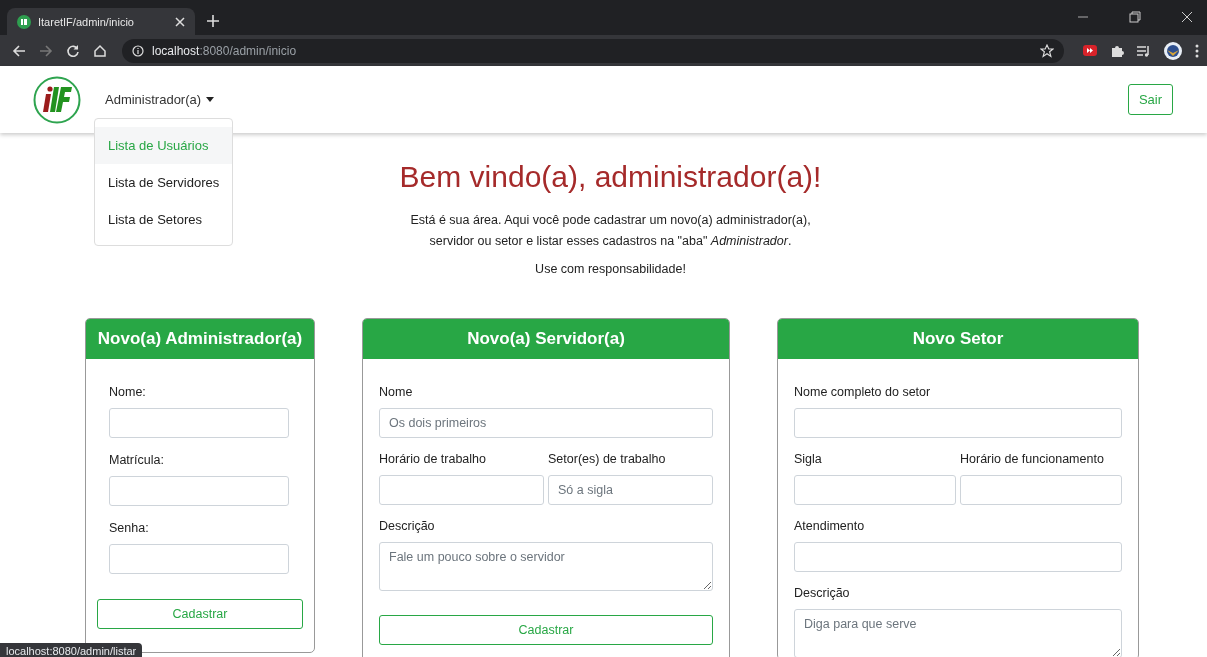  What do you see at coordinates (160, 99) in the screenshot?
I see `admin-menu: Administrador(a)` at bounding box center [160, 99].